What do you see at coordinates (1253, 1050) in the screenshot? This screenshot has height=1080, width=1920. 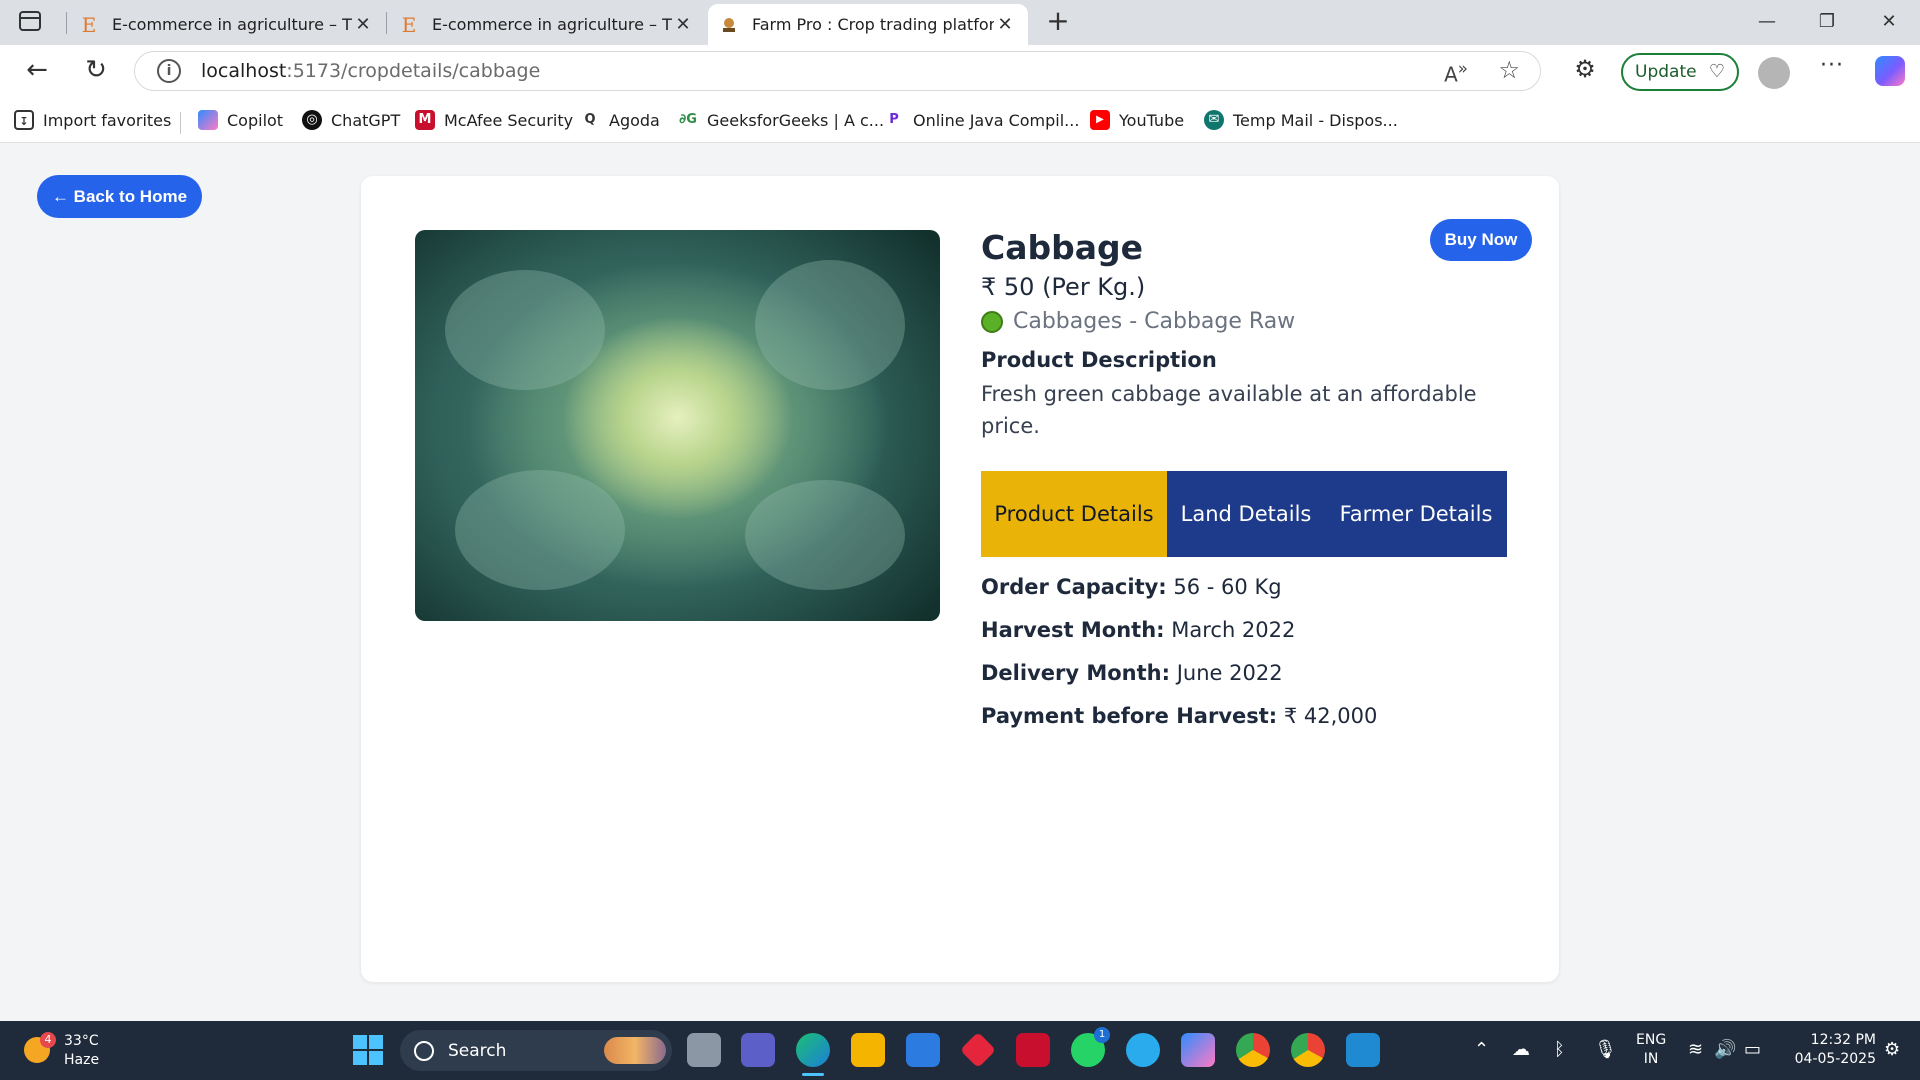 I see `chrome-icon` at bounding box center [1253, 1050].